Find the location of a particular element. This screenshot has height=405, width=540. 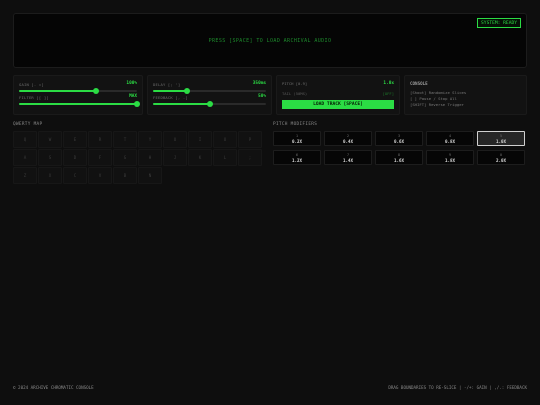

qwerty-key: I is located at coordinates (200, 139).